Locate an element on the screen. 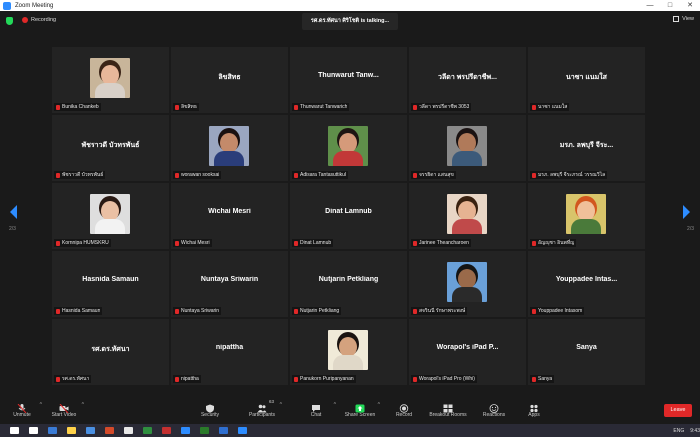 The height and width of the screenshot is (437, 700). participant-name: nipattha is located at coordinates (190, 379).